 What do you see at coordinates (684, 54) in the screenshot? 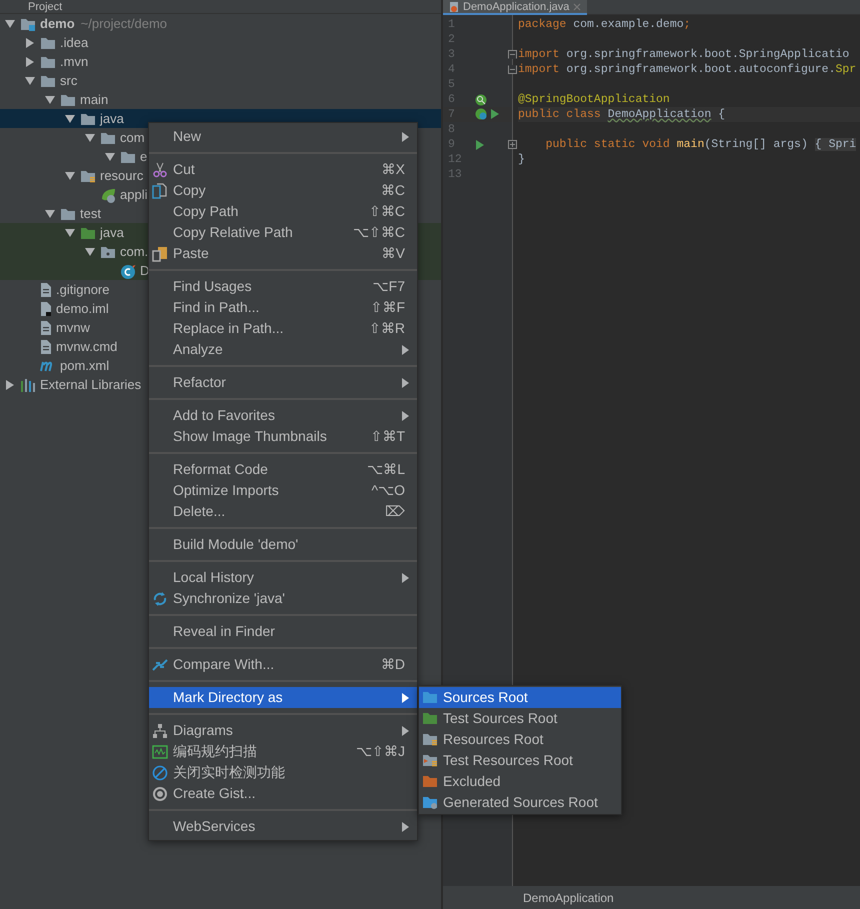
I see `code-line: import org.springframework.boot.SpringApplicatio` at bounding box center [684, 54].